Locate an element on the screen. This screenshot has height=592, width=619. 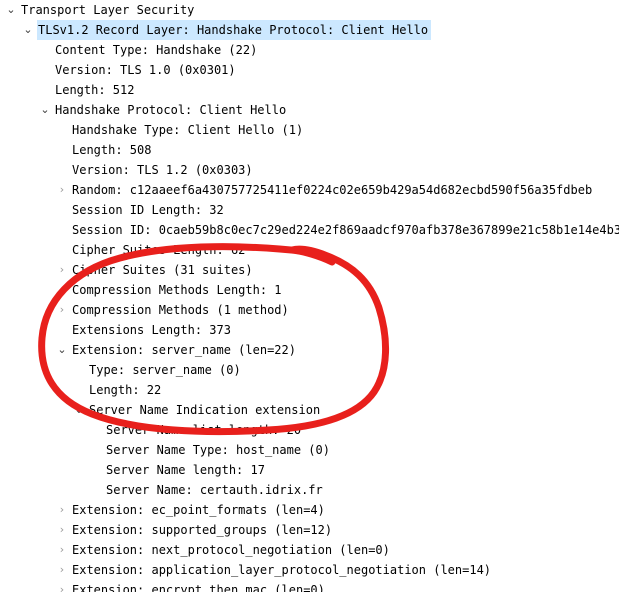
packet-detail-row-label: Handshake Protocol: Client Hello is located at coordinates (171, 110).